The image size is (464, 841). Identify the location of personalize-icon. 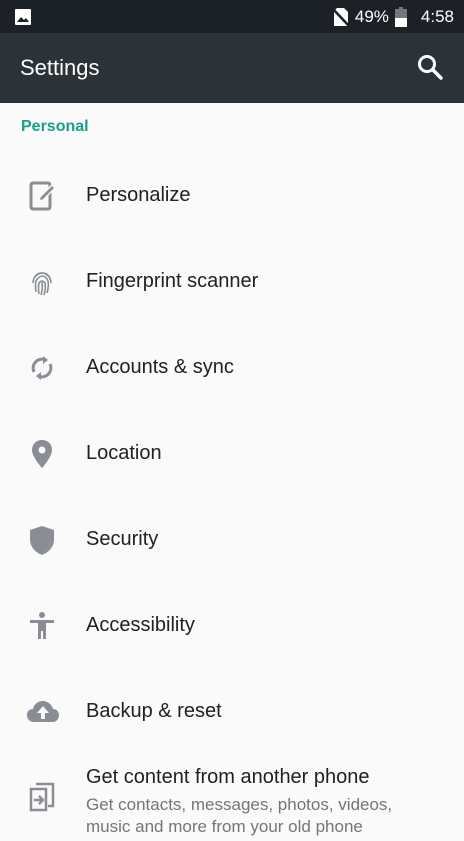
(42, 196).